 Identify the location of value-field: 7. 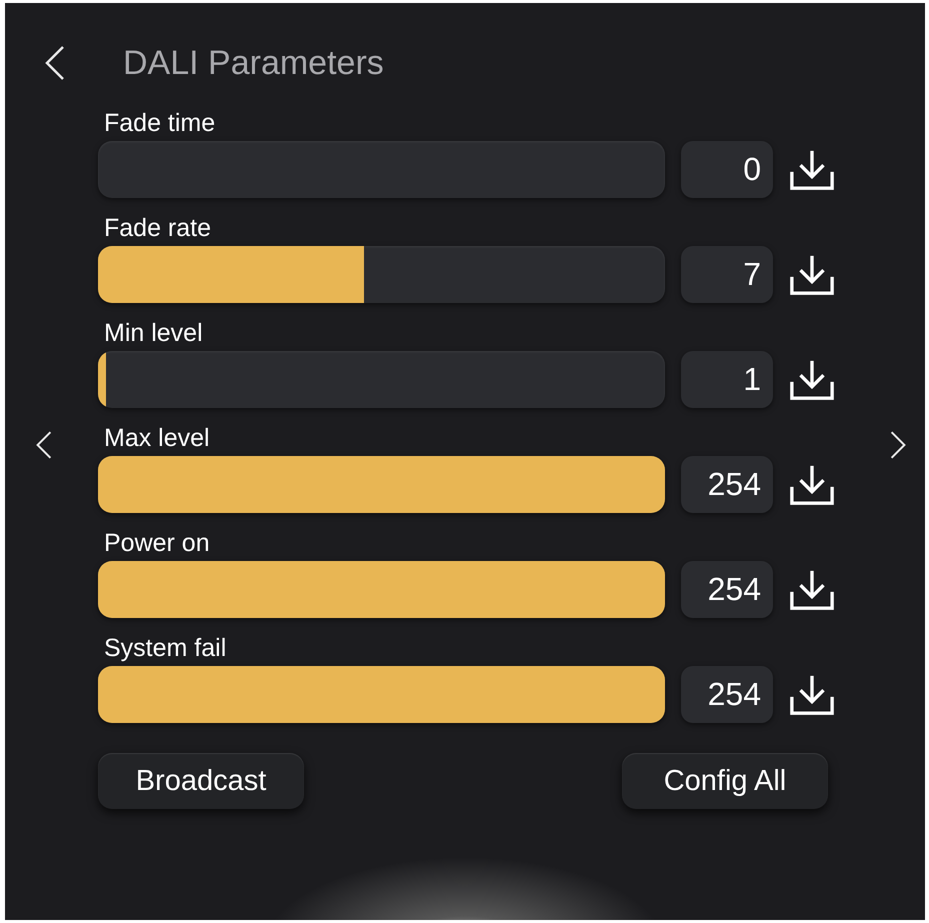
(727, 274).